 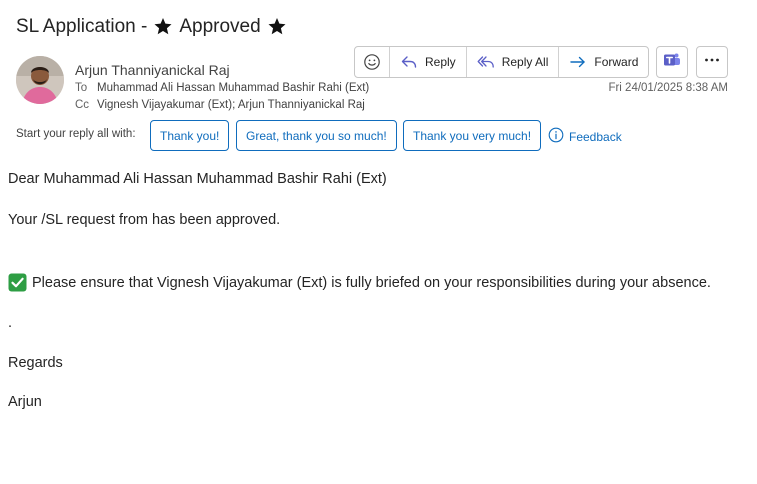 I want to click on forward-label: Forward, so click(x=616, y=62).